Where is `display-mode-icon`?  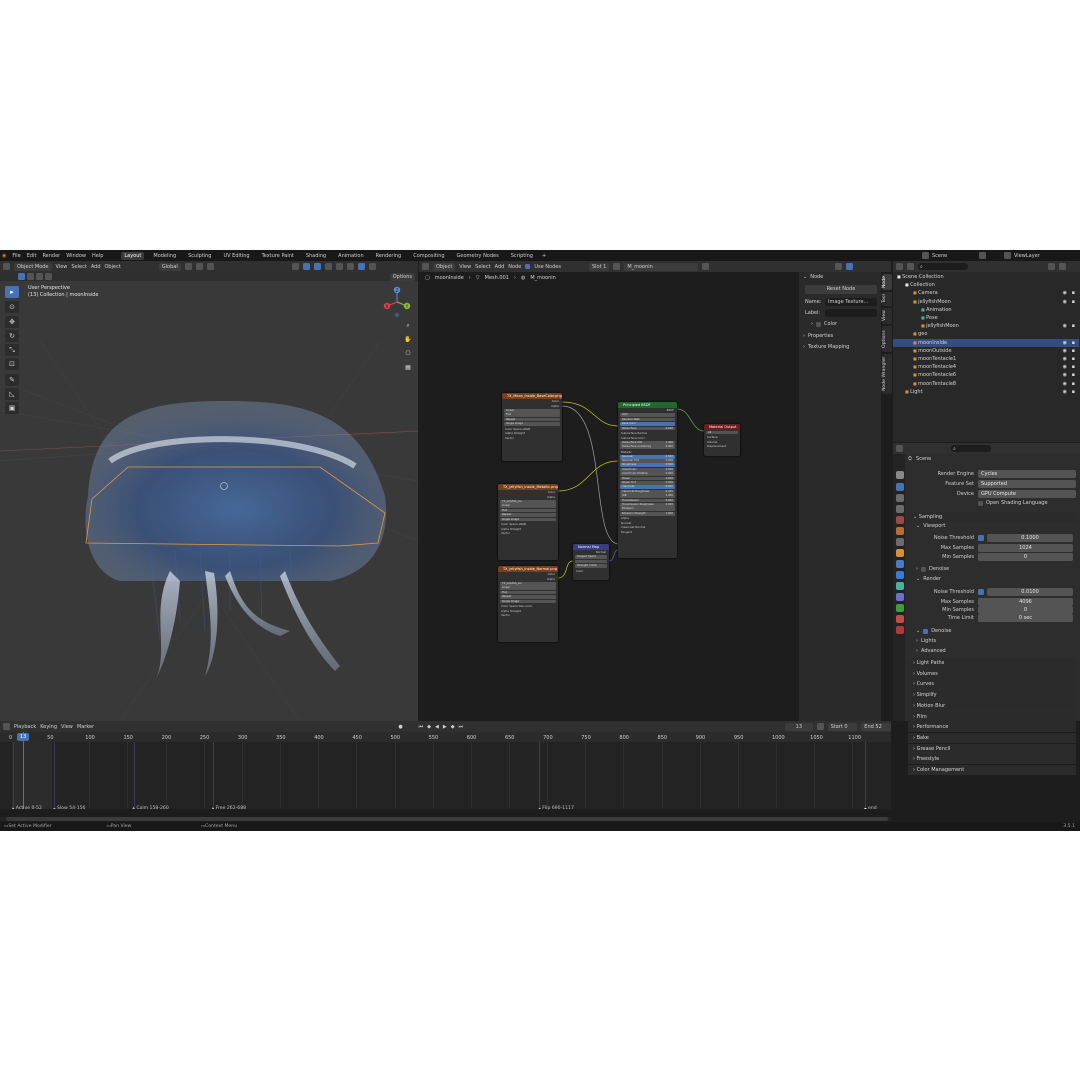 display-mode-icon is located at coordinates (910, 266).